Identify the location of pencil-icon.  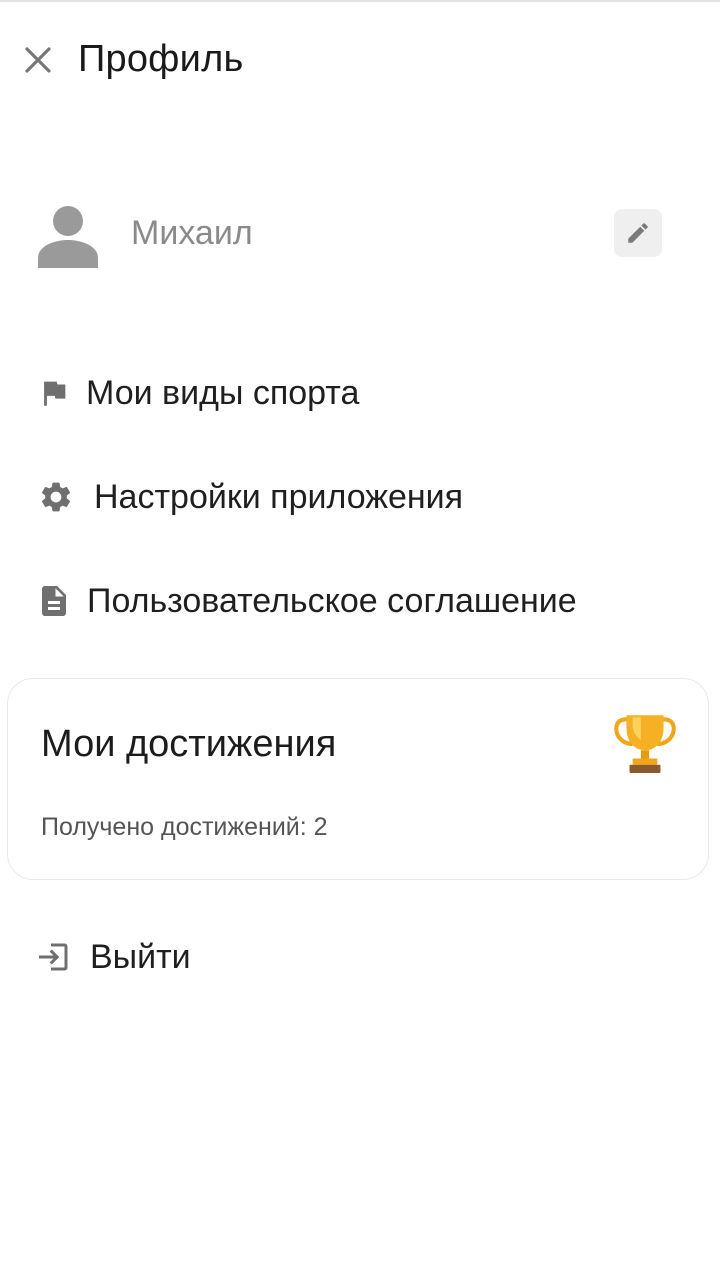
(638, 233).